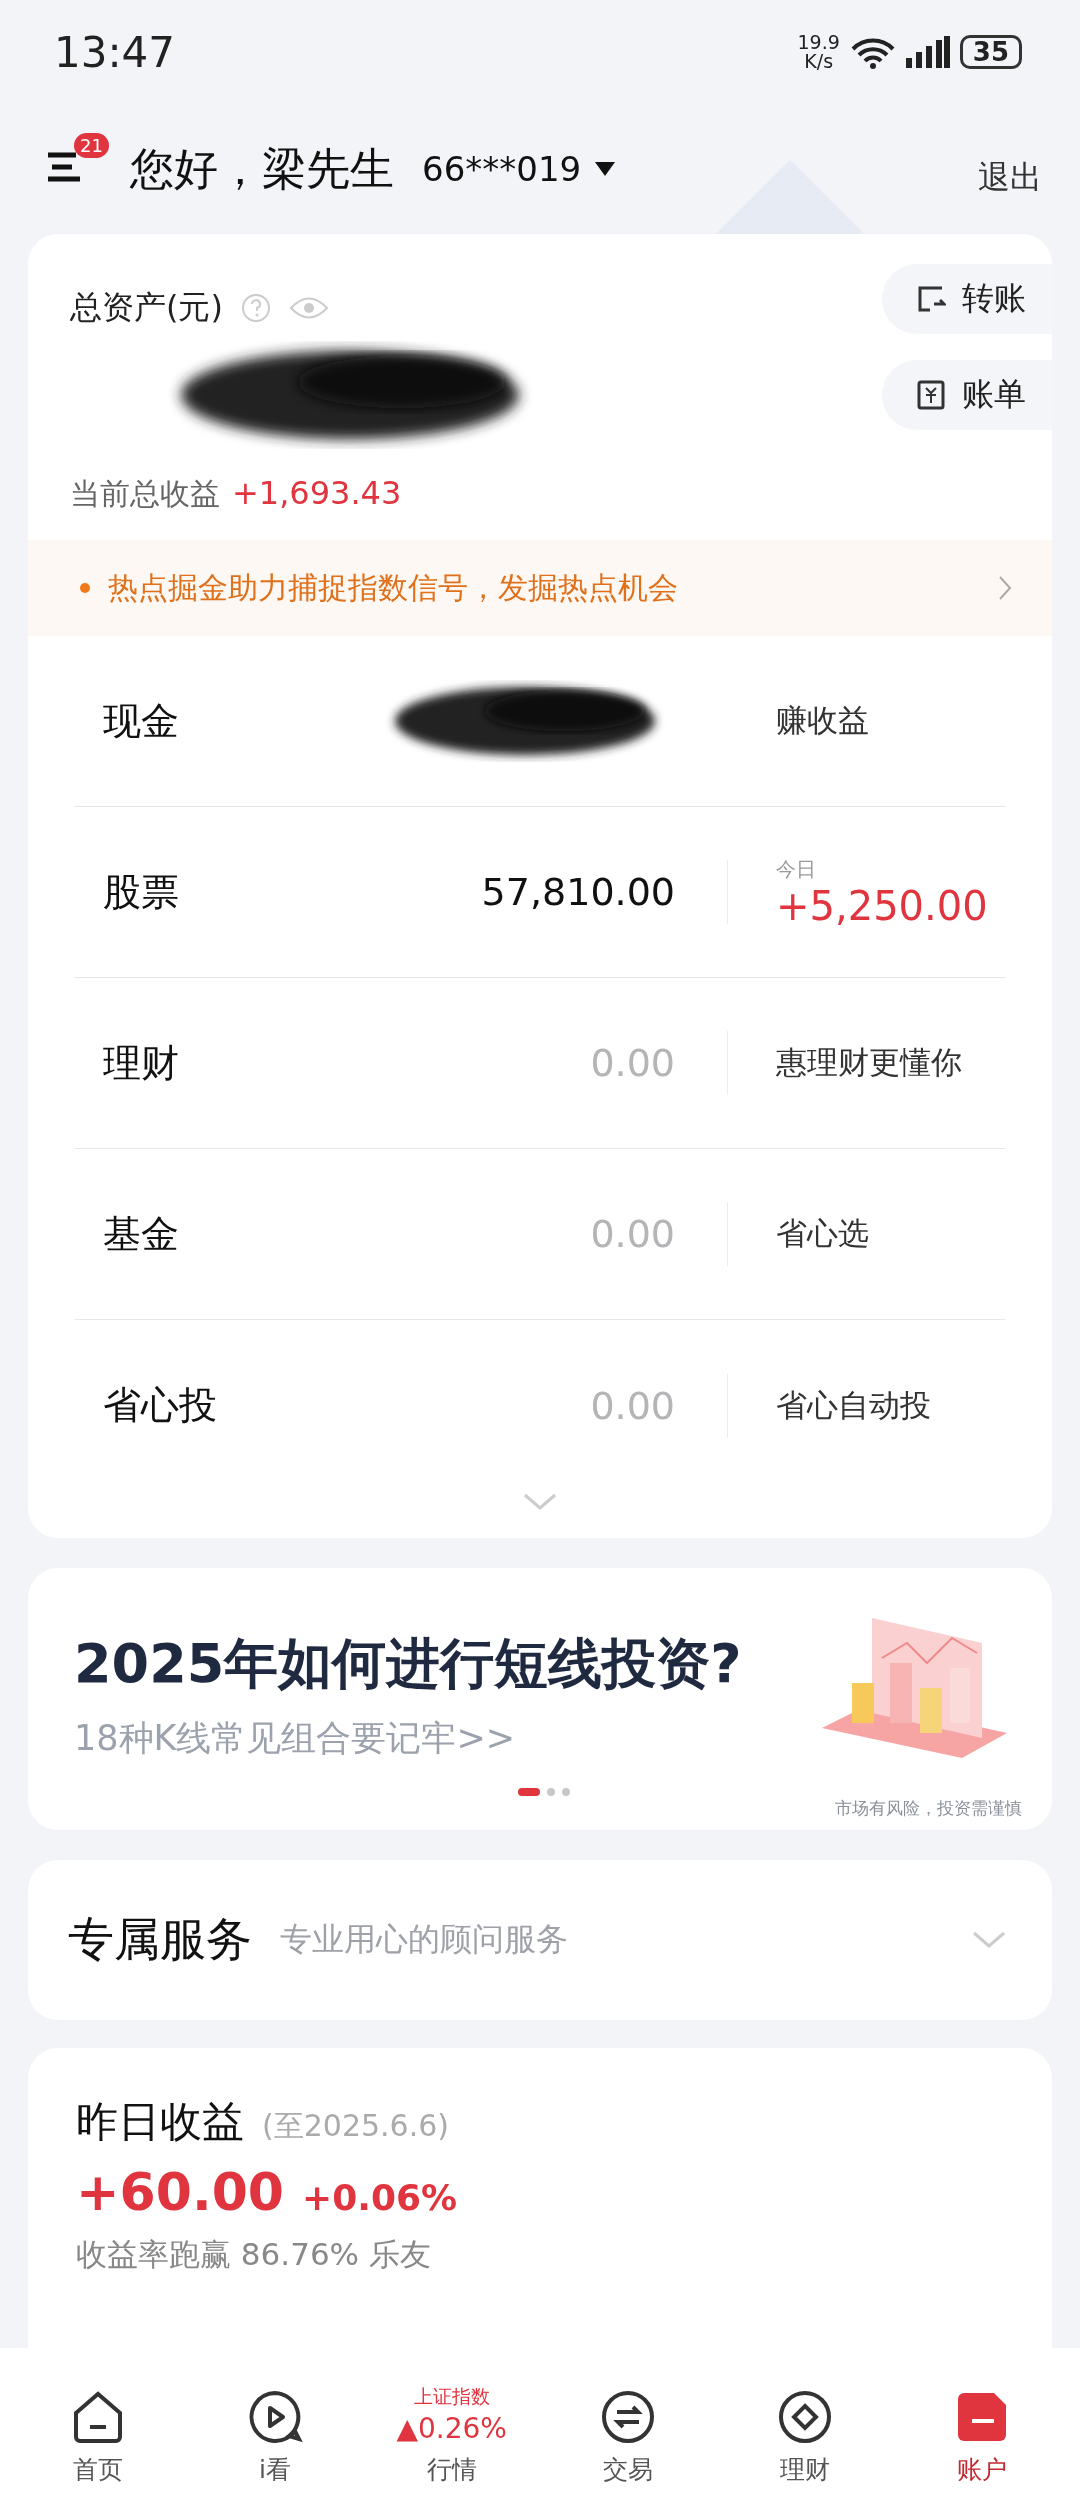 This screenshot has width=1080, height=2504. What do you see at coordinates (141, 721) in the screenshot?
I see `asset-label: 现金` at bounding box center [141, 721].